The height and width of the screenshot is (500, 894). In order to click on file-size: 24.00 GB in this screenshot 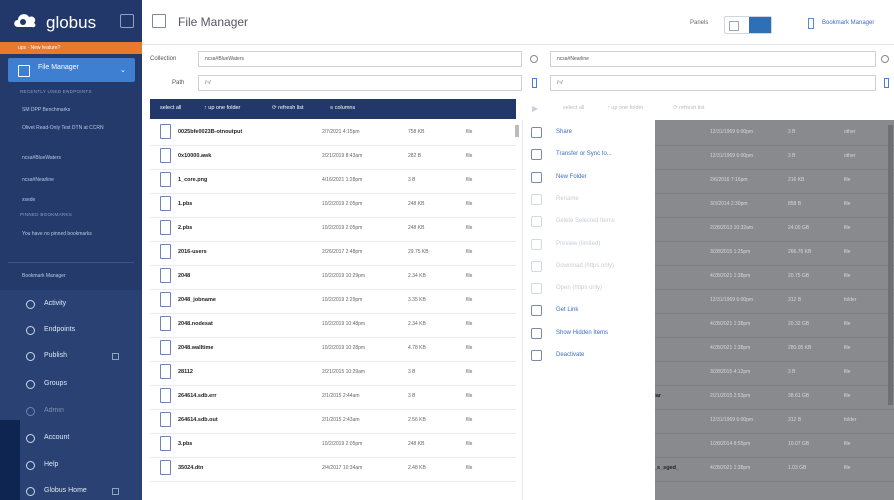, I will do `click(799, 228)`.